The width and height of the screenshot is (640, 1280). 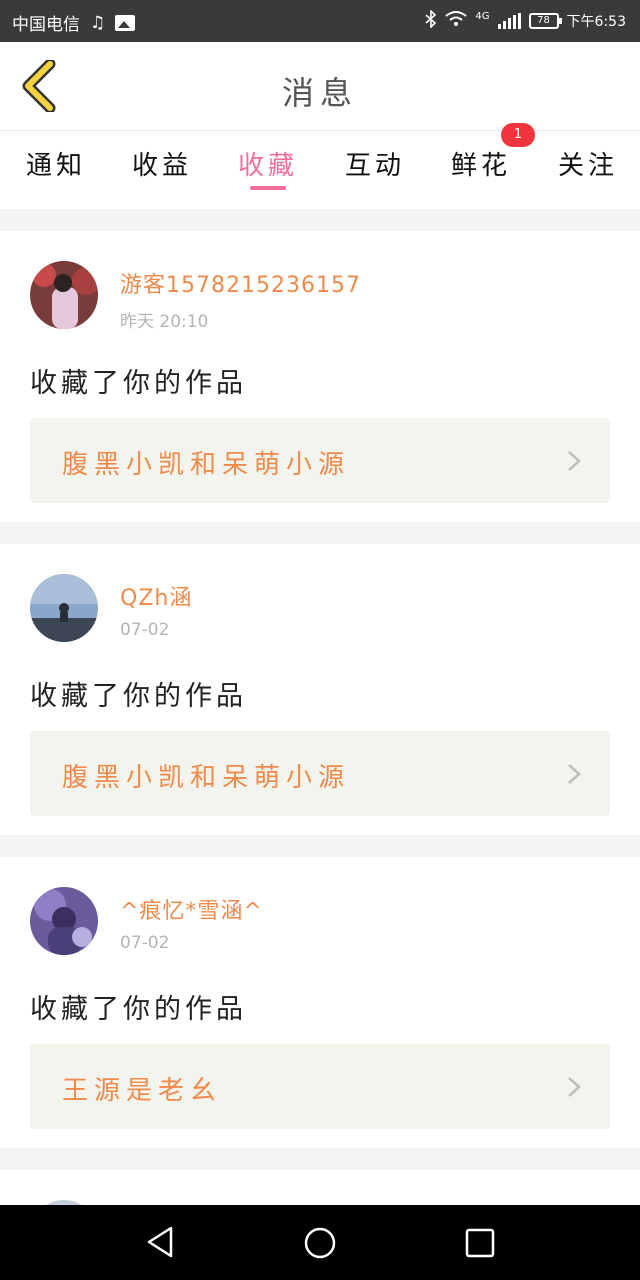 I want to click on triangle-back-icon, so click(x=160, y=1242).